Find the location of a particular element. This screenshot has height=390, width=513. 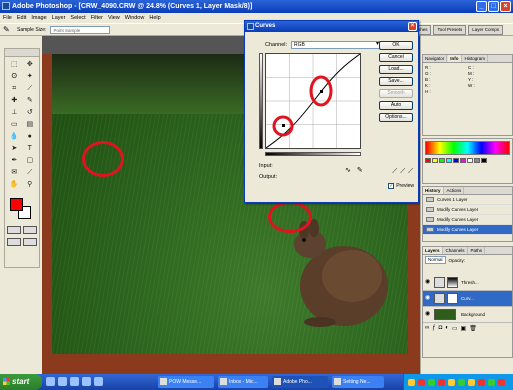

hand-tool-icon: ✋ is located at coordinates (14, 184).